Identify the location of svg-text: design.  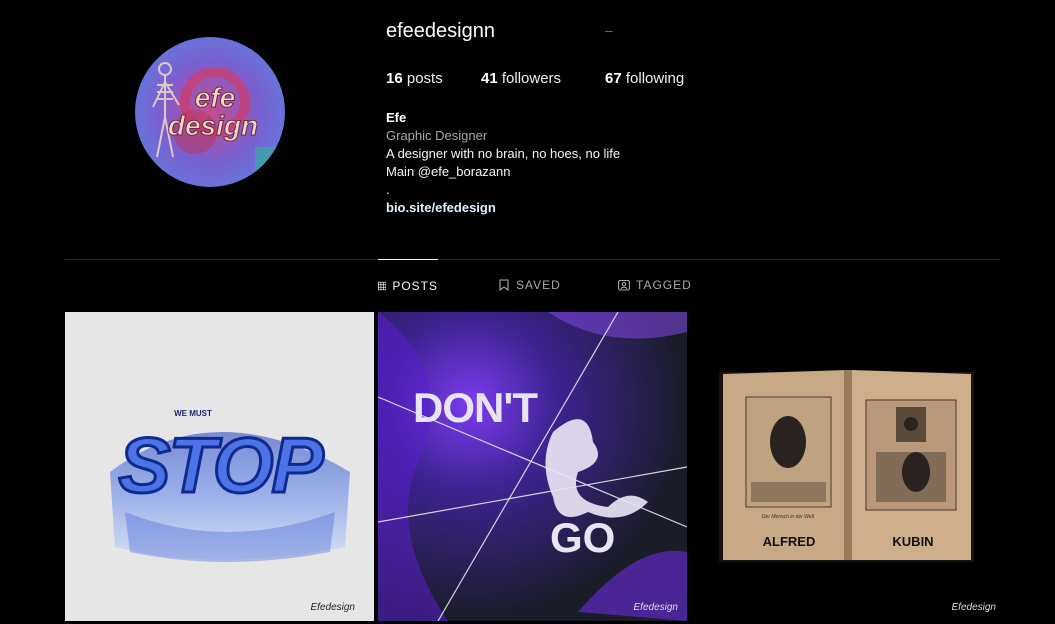
(213, 125).